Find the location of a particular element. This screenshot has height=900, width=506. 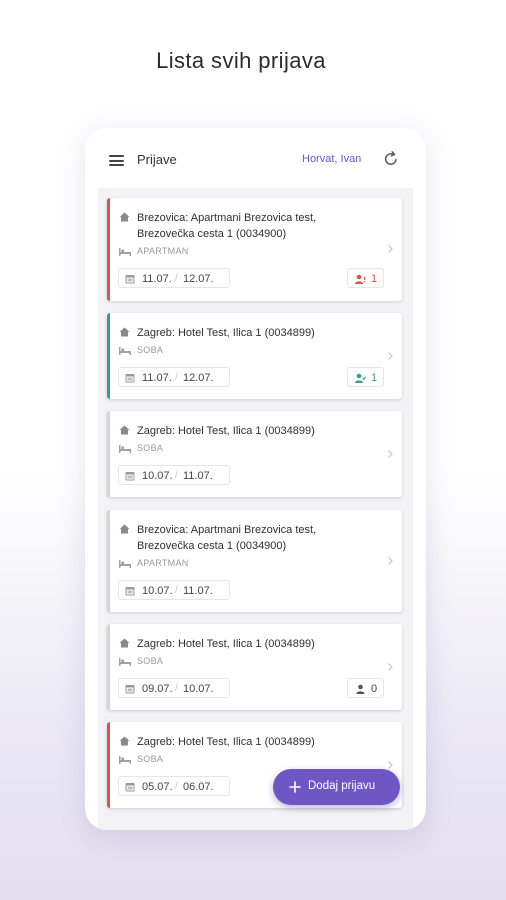

user-name: Horvat, Ivan is located at coordinates (331, 159).